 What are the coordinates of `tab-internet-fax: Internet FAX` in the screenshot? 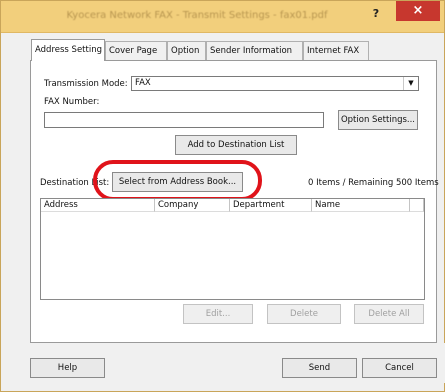 It's located at (336, 50).